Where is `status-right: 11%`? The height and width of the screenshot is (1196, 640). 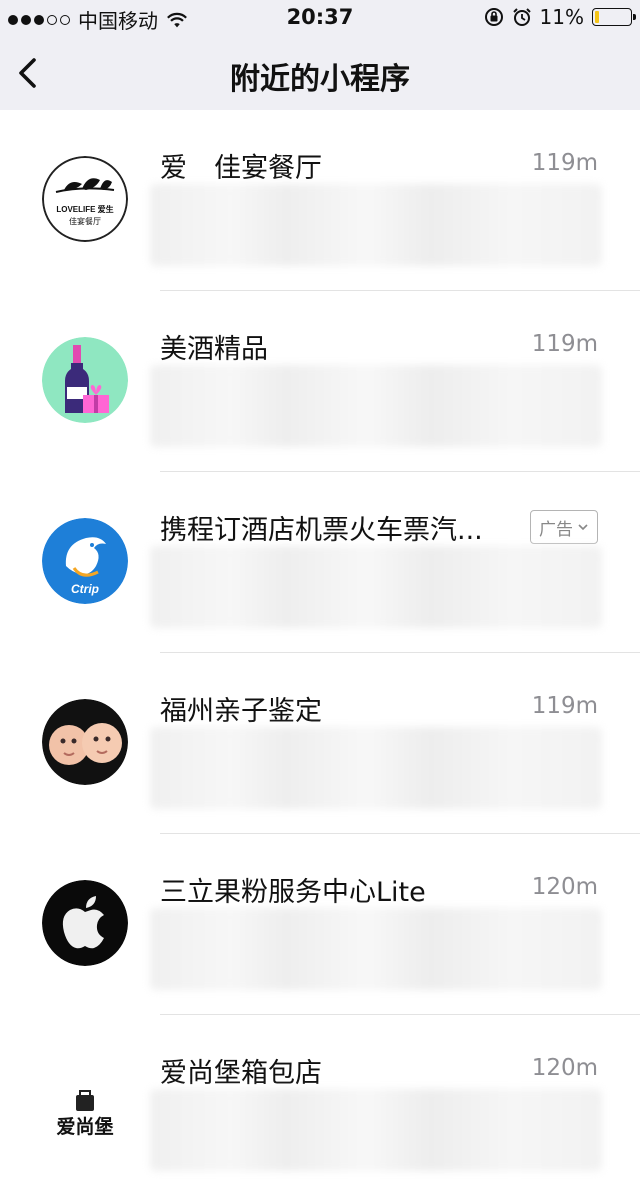 status-right: 11% is located at coordinates (560, 17).